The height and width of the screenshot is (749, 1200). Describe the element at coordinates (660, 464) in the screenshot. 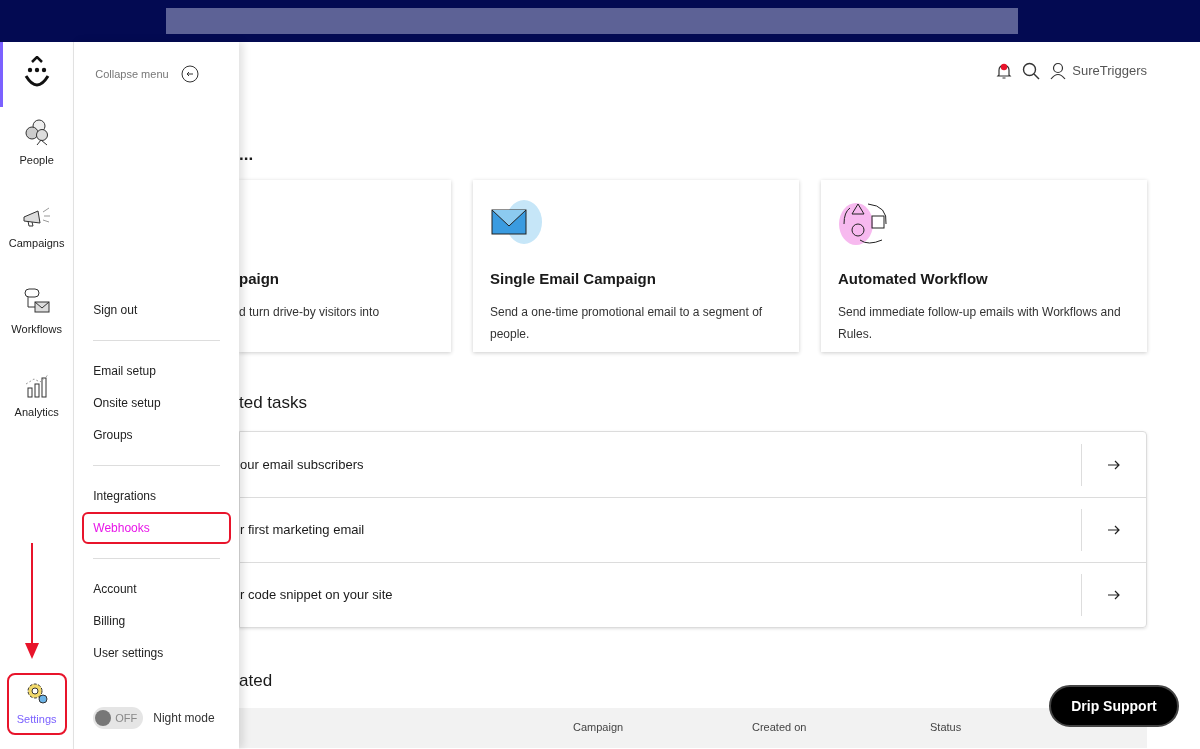

I see `task-label: our email subscribers` at that location.